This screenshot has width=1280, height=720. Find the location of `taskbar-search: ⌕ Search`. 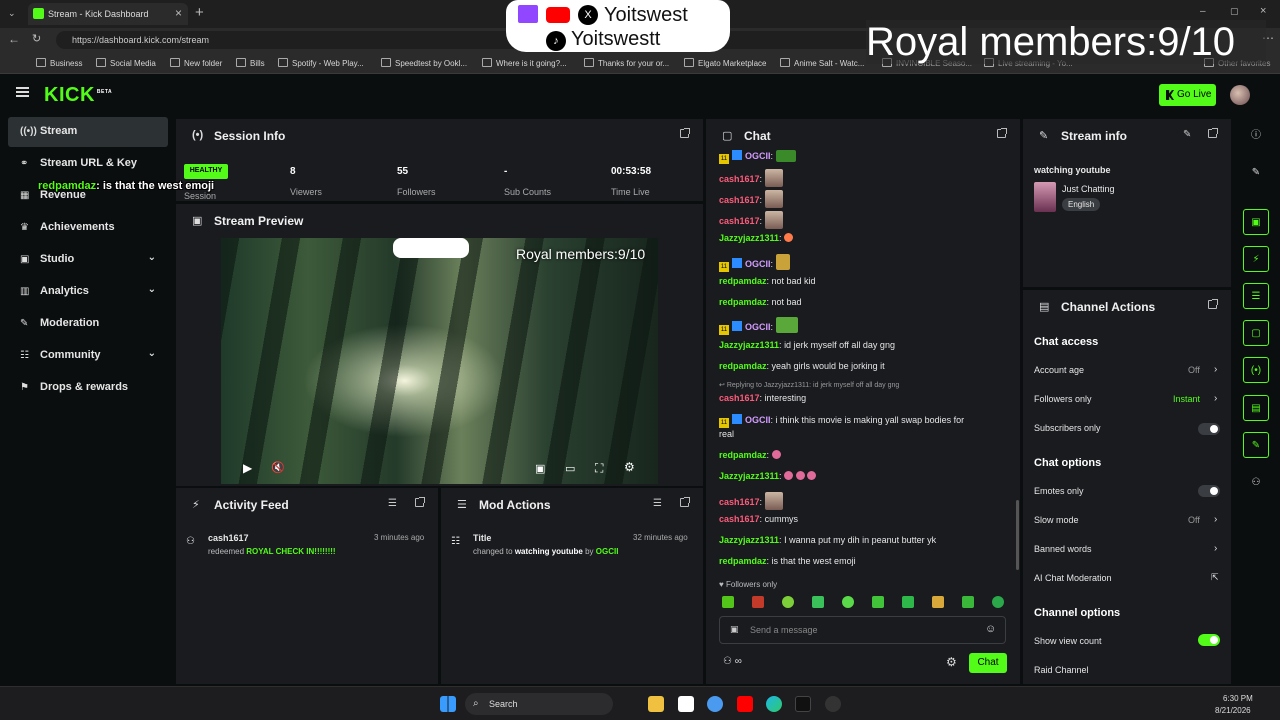

taskbar-search: ⌕ Search is located at coordinates (539, 704).